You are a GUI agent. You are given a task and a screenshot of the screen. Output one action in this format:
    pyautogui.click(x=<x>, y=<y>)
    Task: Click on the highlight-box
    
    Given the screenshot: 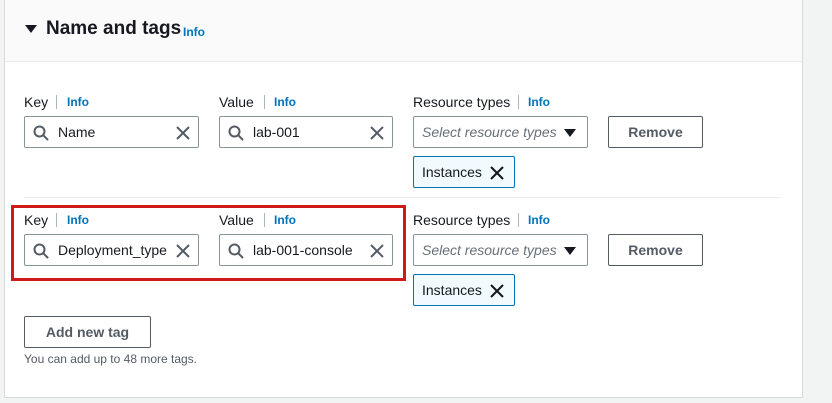 What is the action you would take?
    pyautogui.click(x=208, y=243)
    